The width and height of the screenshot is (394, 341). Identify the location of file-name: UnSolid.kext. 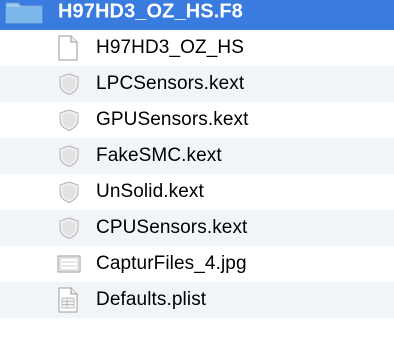
(150, 191).